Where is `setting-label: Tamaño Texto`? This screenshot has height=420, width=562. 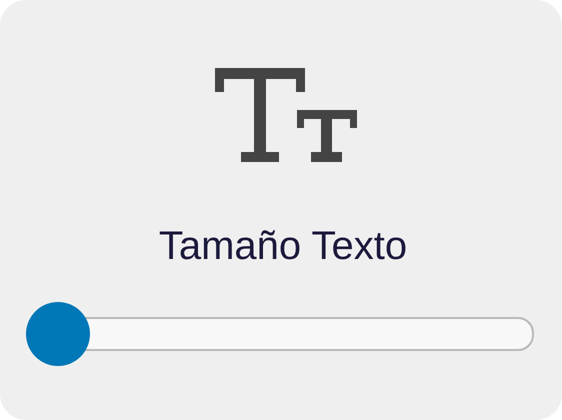 setting-label: Tamaño Texto is located at coordinates (283, 246).